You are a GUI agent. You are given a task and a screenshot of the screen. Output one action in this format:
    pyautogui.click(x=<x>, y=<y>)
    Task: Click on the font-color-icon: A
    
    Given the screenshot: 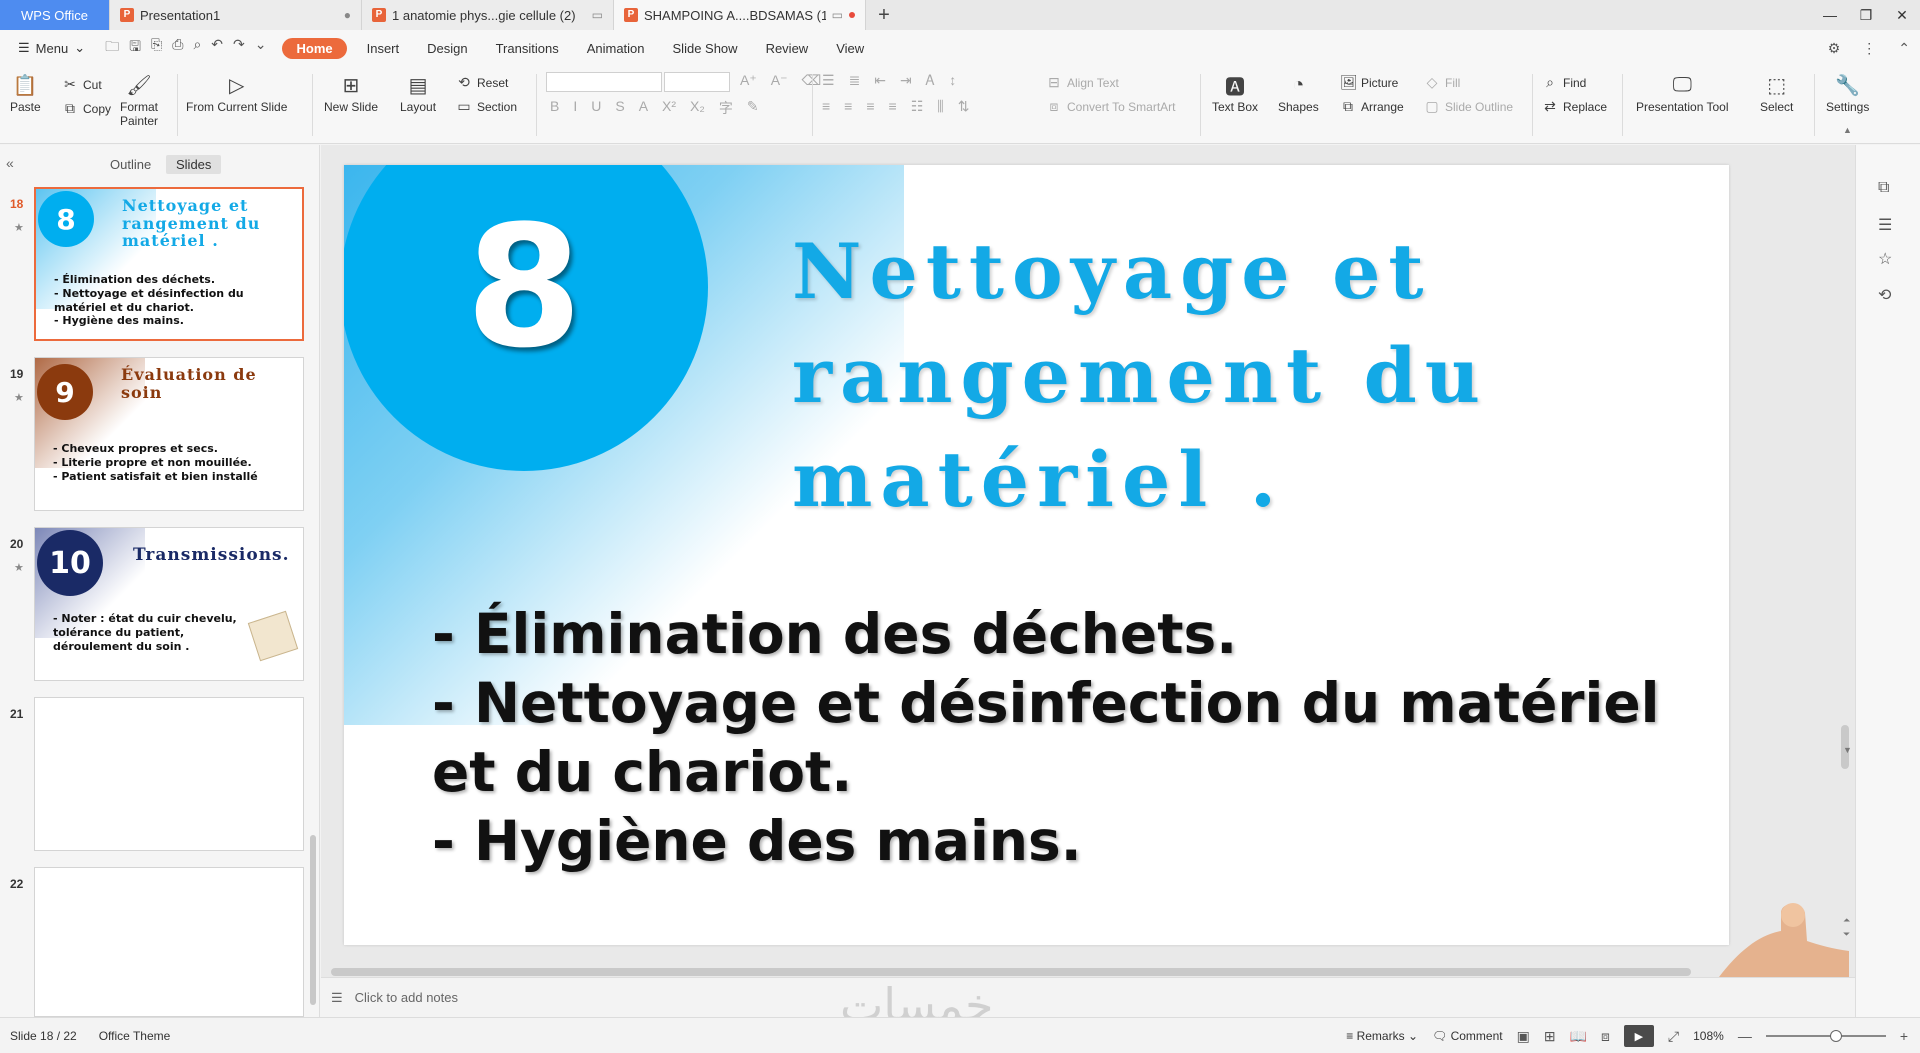 What is the action you would take?
    pyautogui.click(x=643, y=108)
    